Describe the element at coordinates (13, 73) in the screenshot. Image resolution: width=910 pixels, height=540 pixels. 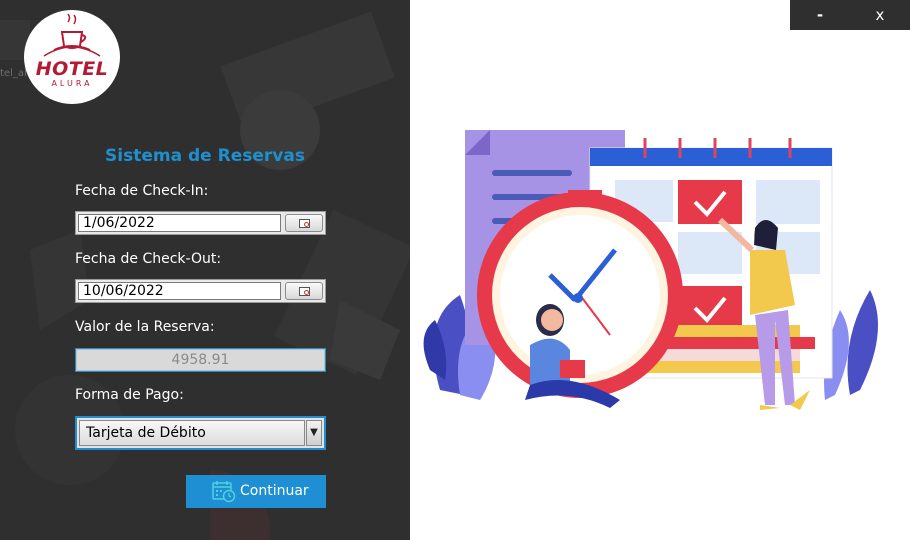
I see `background-caption: tel_al` at that location.